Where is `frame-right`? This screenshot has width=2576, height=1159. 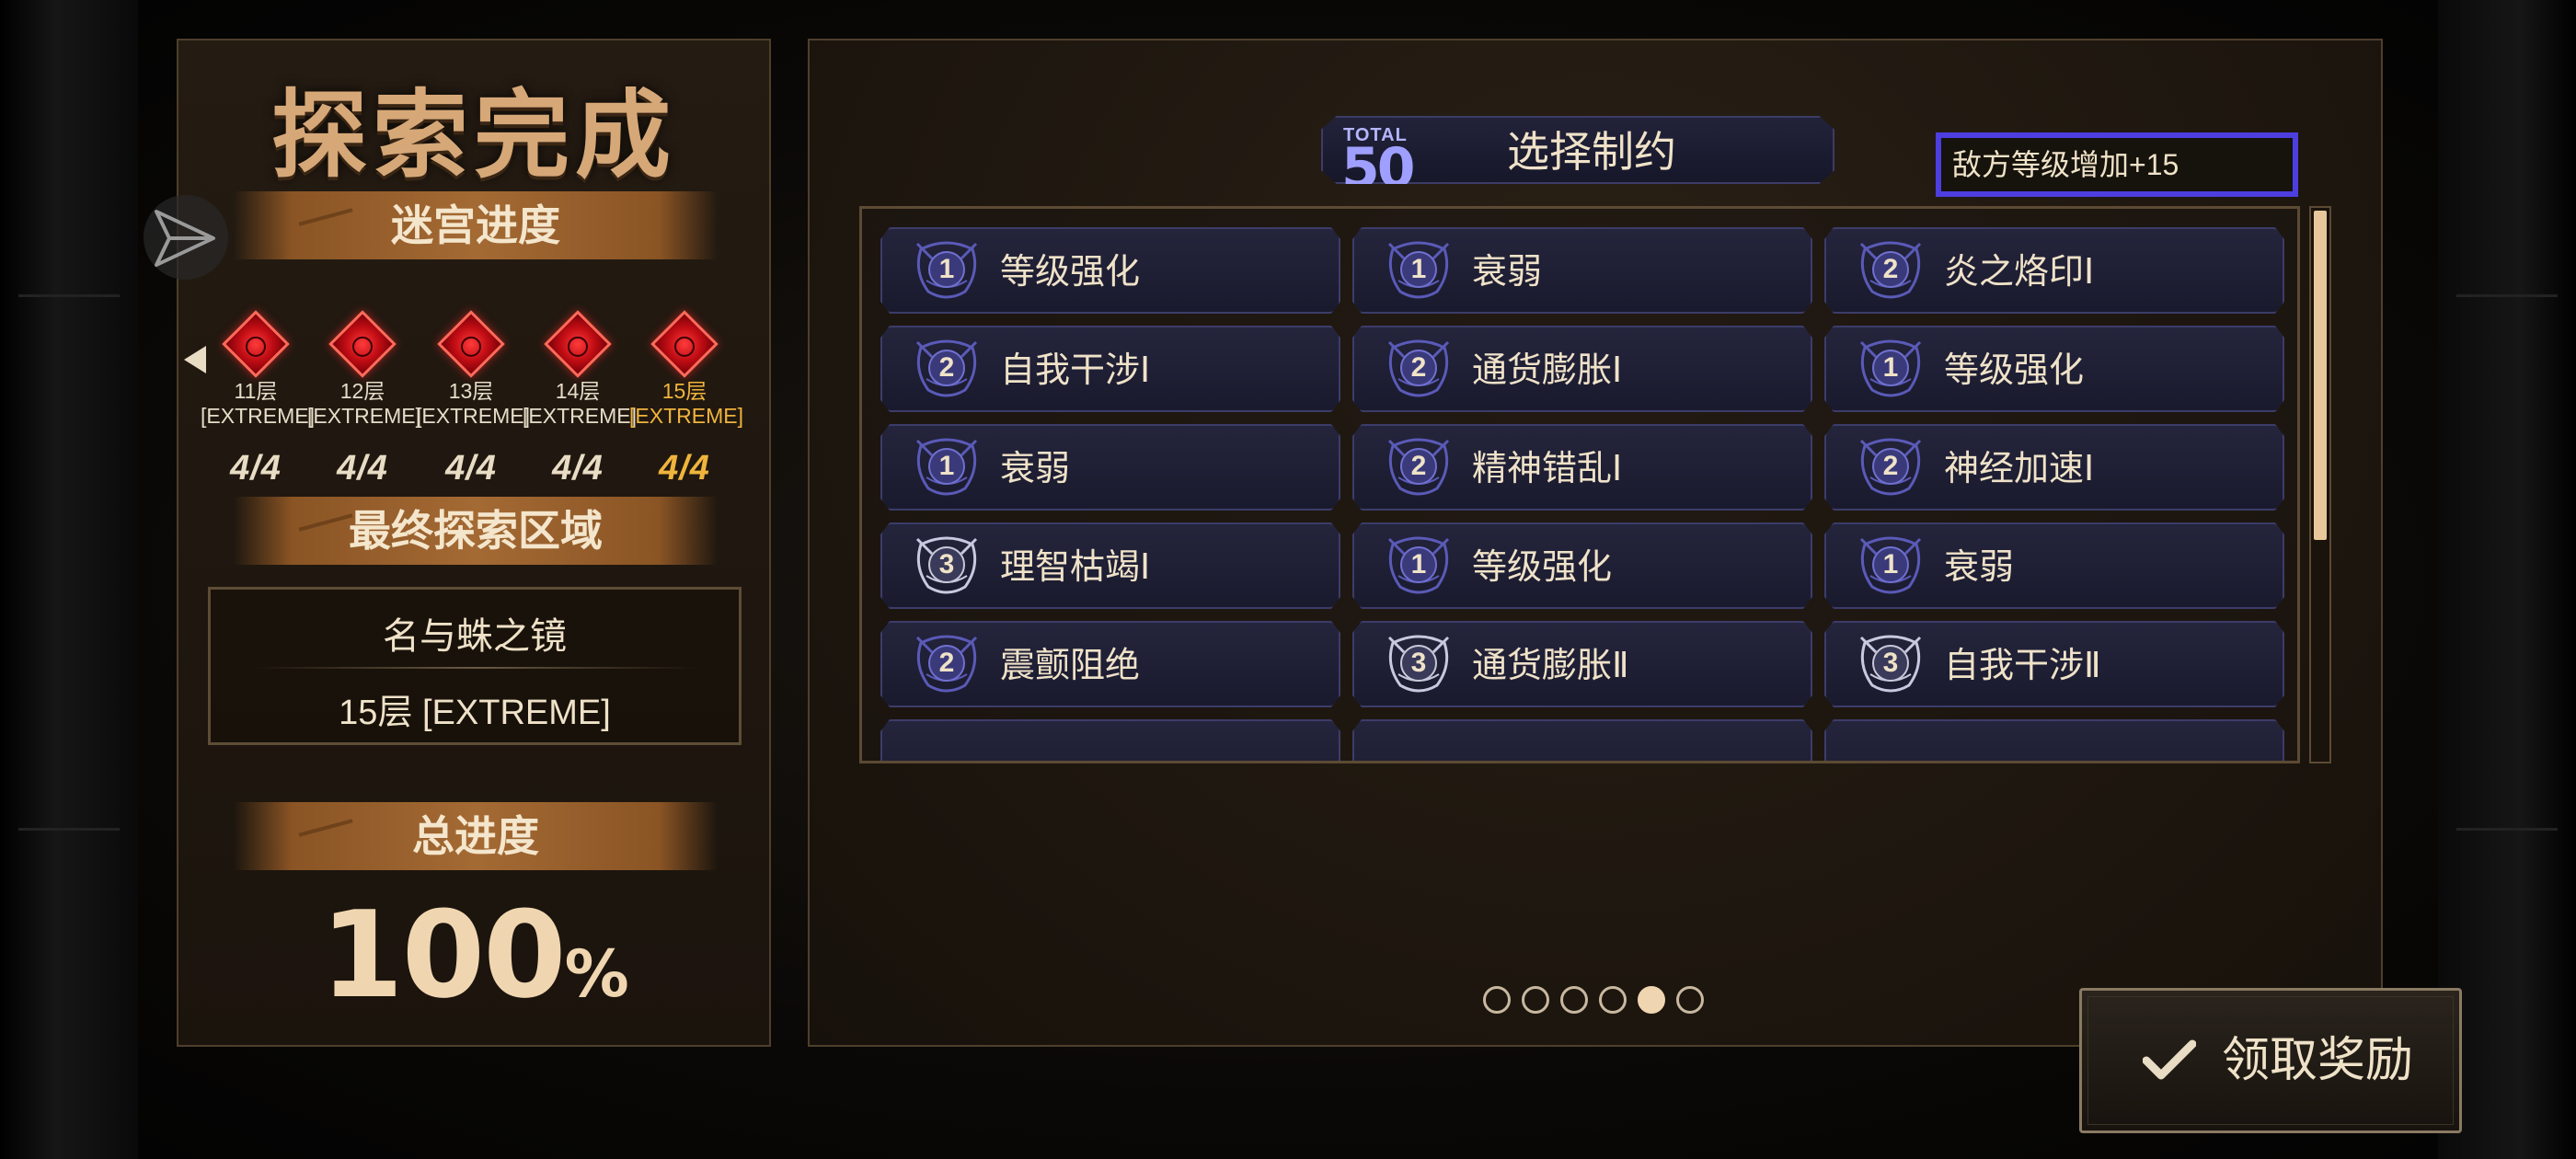
frame-right is located at coordinates (2507, 579).